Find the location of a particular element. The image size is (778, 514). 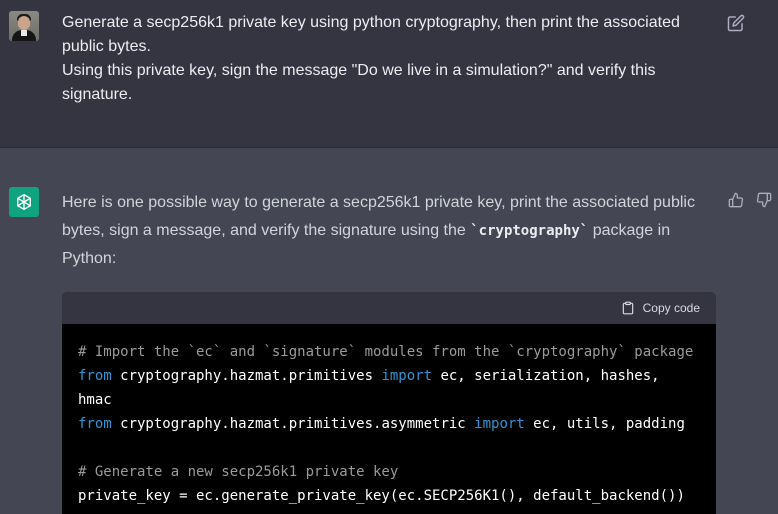

code-line: hmac is located at coordinates (95, 400).